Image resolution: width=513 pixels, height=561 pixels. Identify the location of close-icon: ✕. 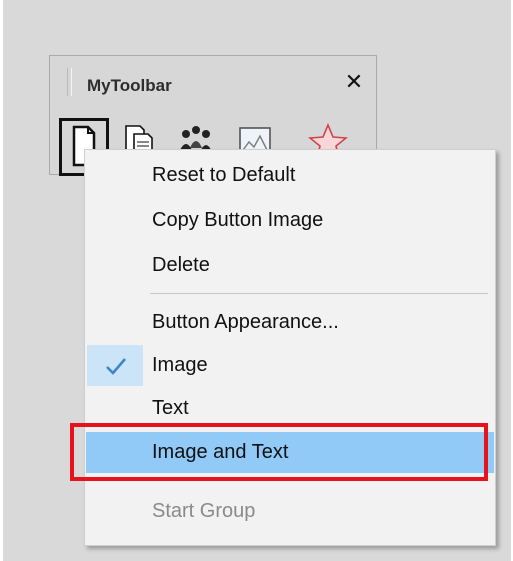
(354, 82).